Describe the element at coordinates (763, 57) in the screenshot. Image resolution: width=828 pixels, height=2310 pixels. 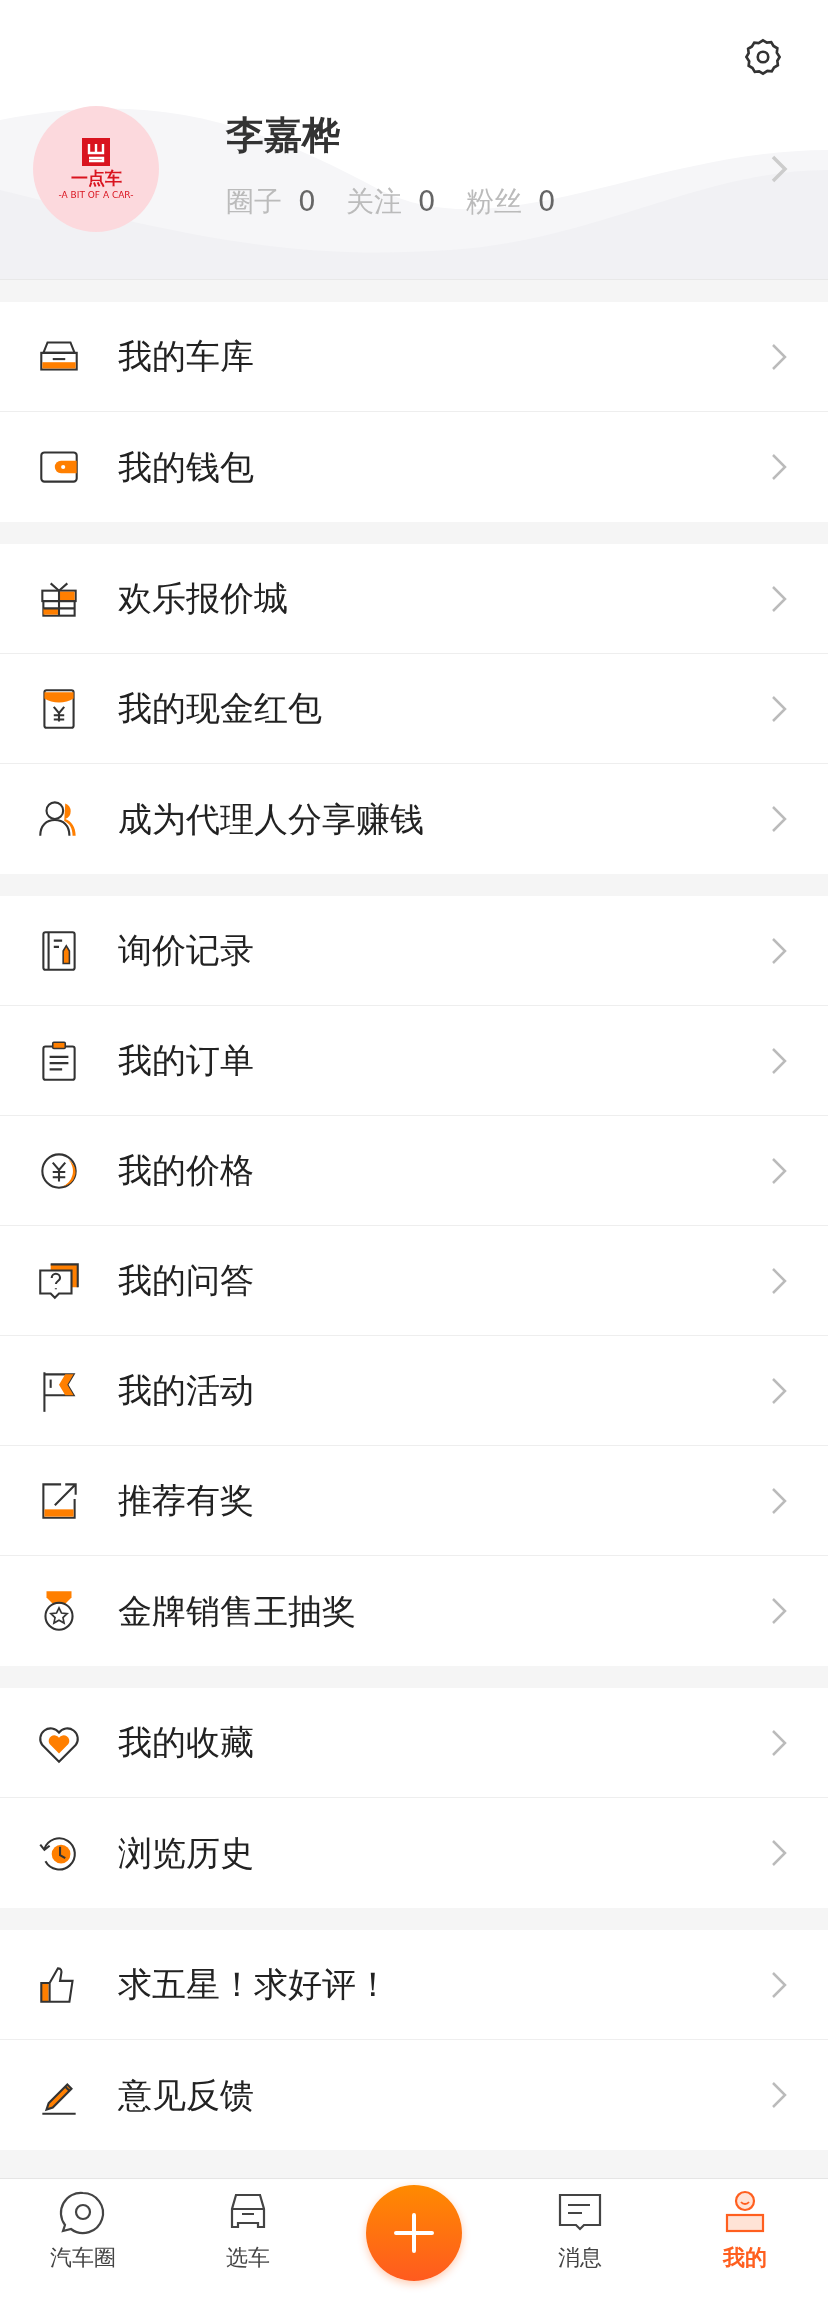
I see `settings-icon` at that location.